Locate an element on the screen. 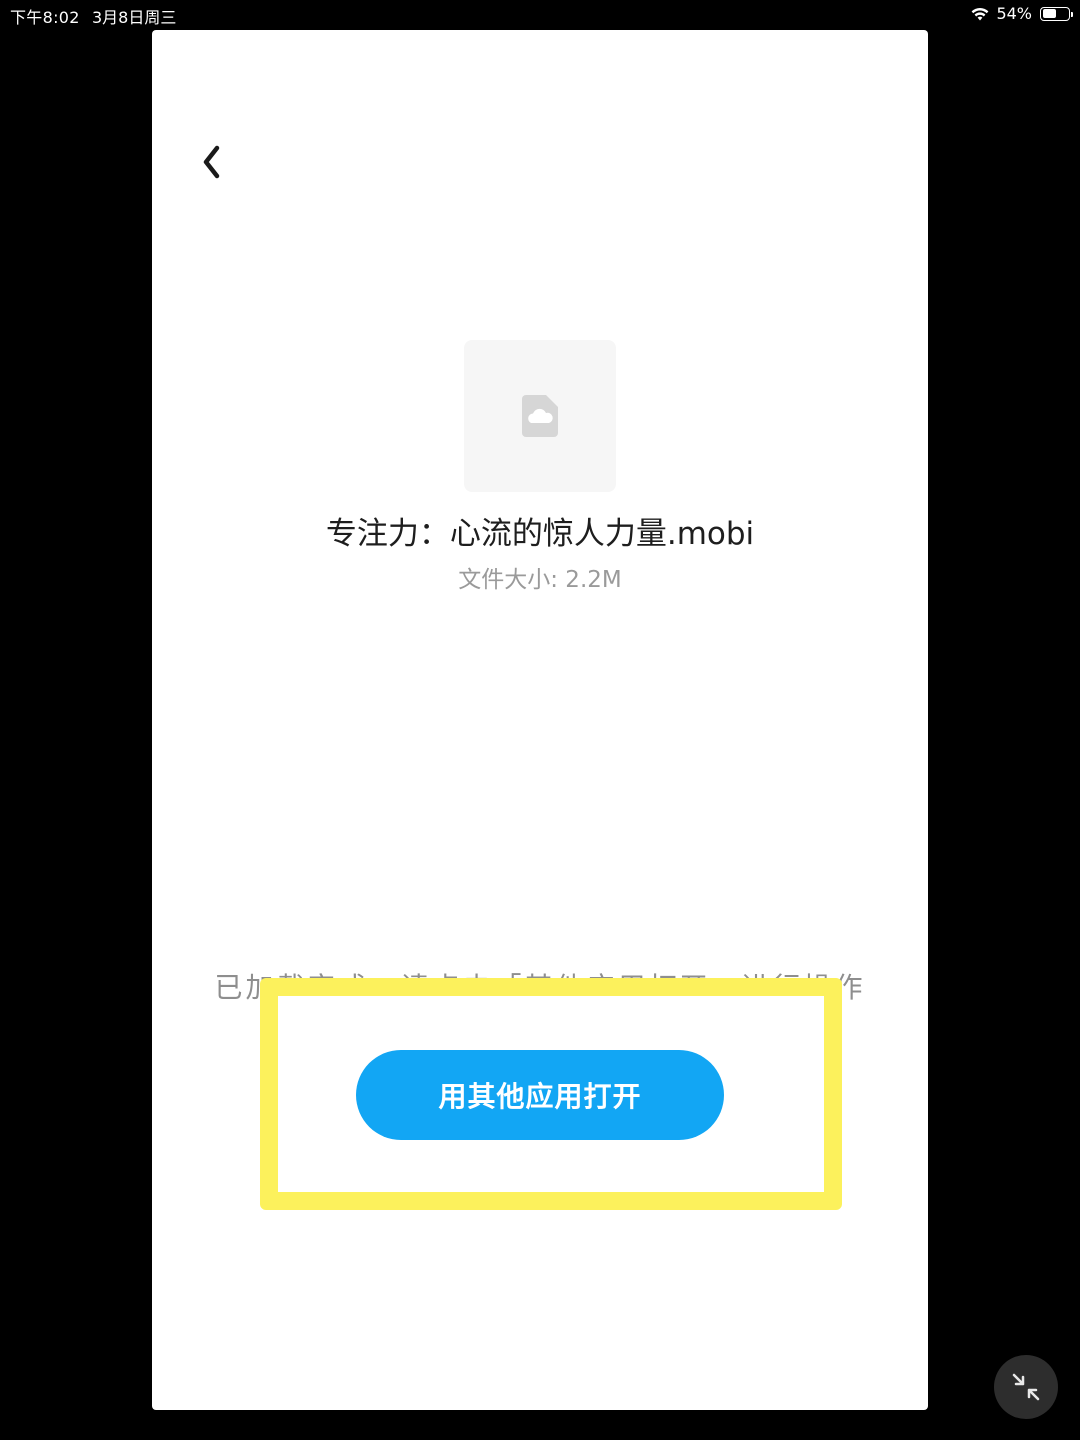 The width and height of the screenshot is (1080, 1440). file-name: 专注力：心流的惊人力量.mobi is located at coordinates (540, 534).